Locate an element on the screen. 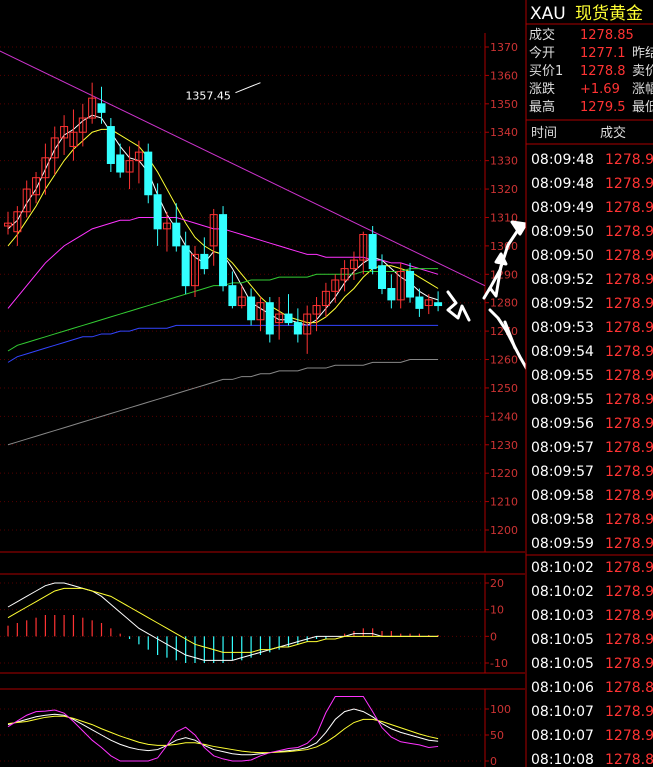 This screenshot has height=767, width=653. macd-tick-label: 20 is located at coordinates (497, 583).